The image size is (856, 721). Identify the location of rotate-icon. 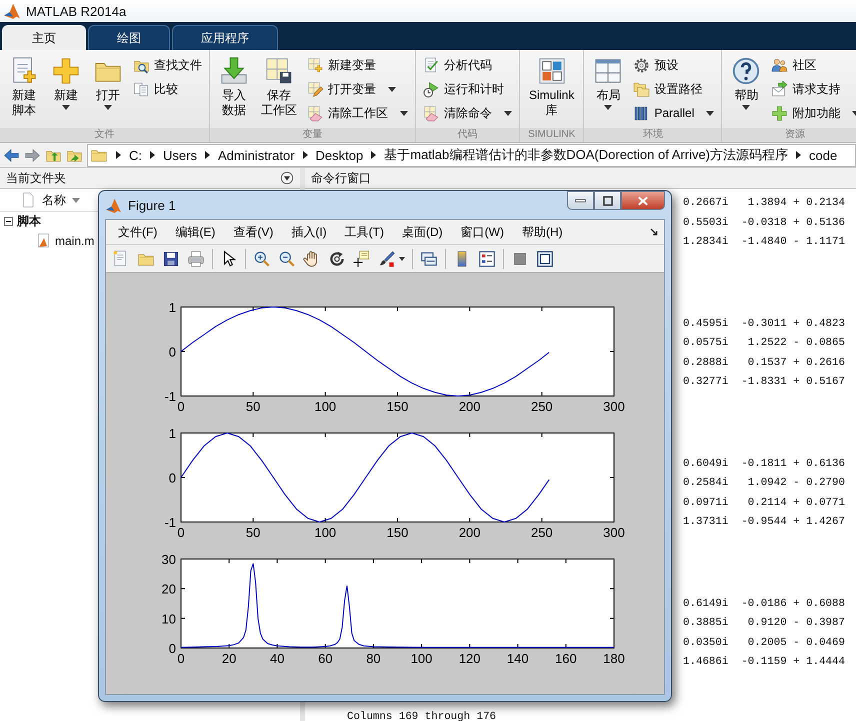
(337, 259).